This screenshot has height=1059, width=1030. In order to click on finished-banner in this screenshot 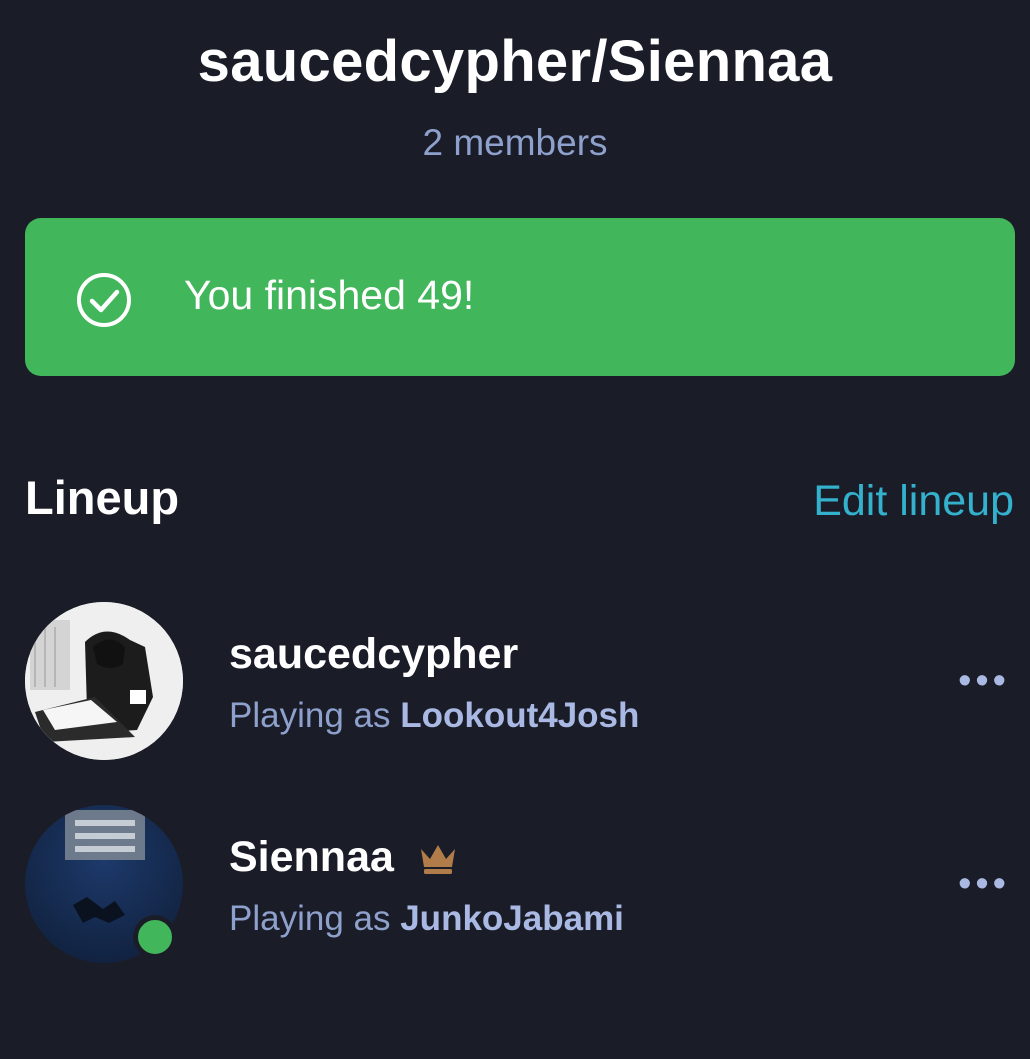, I will do `click(520, 297)`.